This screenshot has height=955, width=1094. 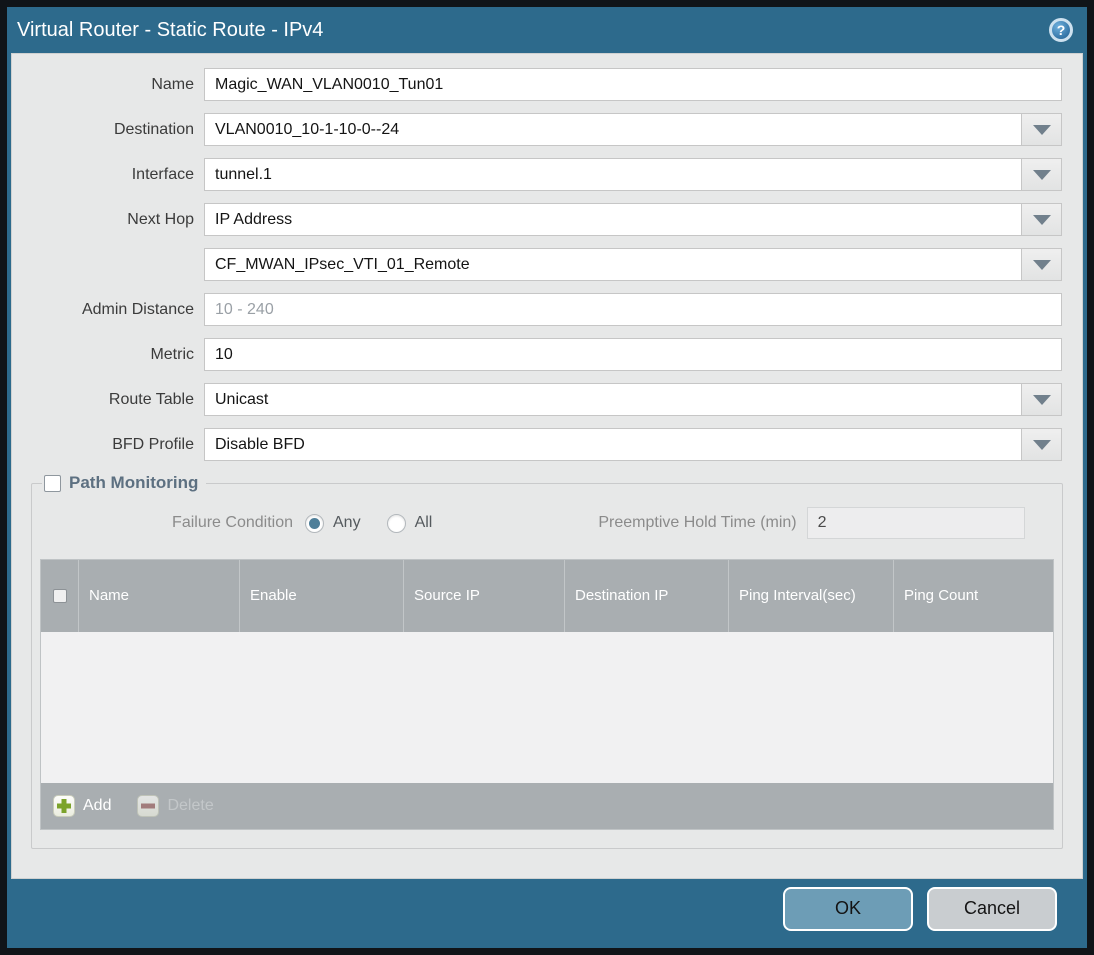 I want to click on metric-input, so click(x=633, y=354).